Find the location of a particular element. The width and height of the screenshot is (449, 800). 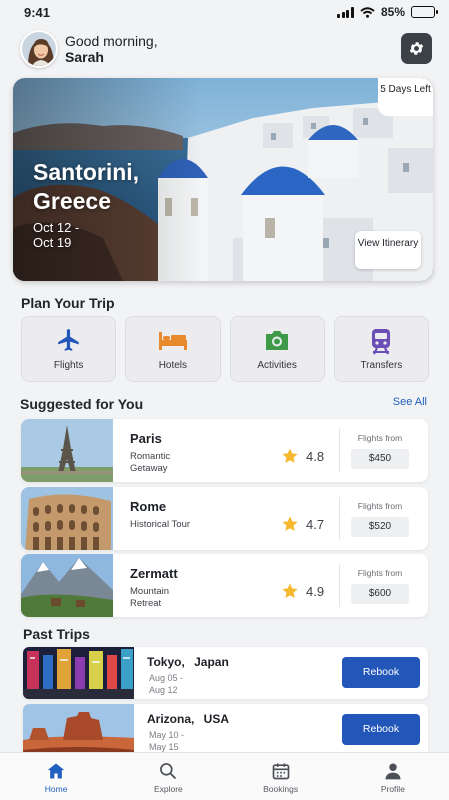

user-name: Sarah is located at coordinates (84, 57).